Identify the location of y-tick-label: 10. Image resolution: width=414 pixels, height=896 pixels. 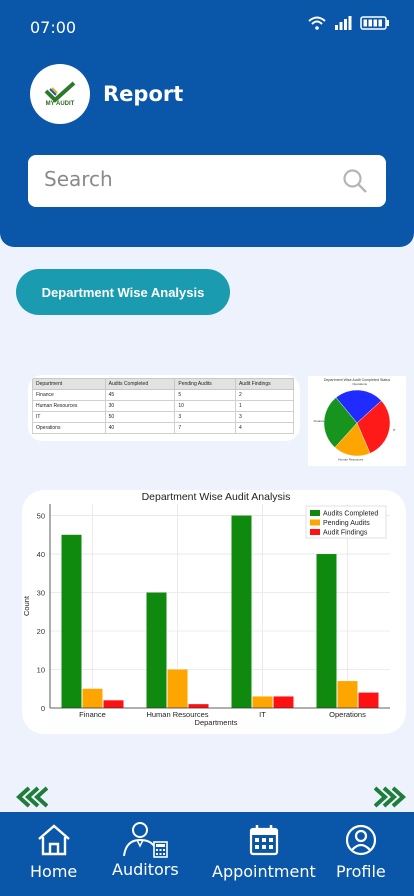
(41, 670).